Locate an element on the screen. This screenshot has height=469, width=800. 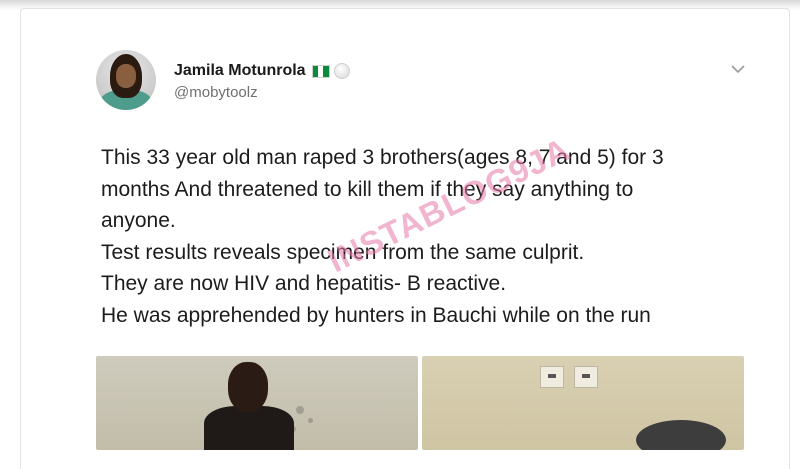
author-name: Jamila Motunrola is located at coordinates (240, 71).